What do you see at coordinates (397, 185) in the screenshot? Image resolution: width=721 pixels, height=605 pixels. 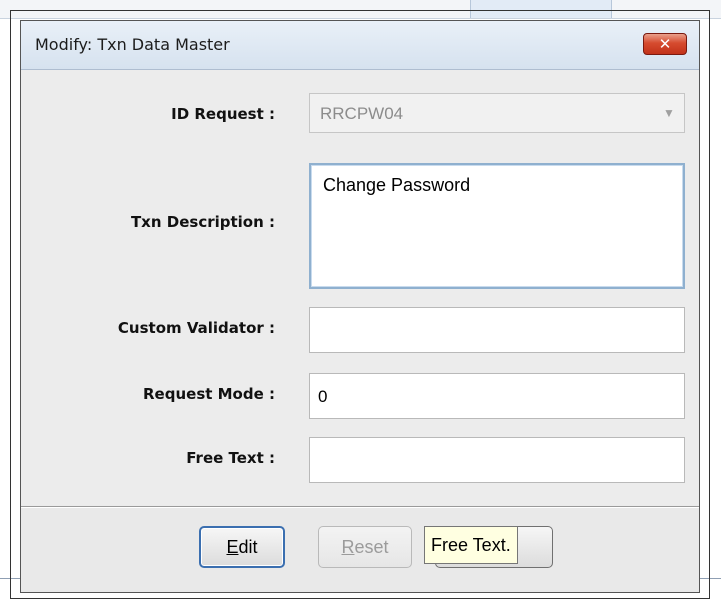 I see `txn-description-value: Change Password` at bounding box center [397, 185].